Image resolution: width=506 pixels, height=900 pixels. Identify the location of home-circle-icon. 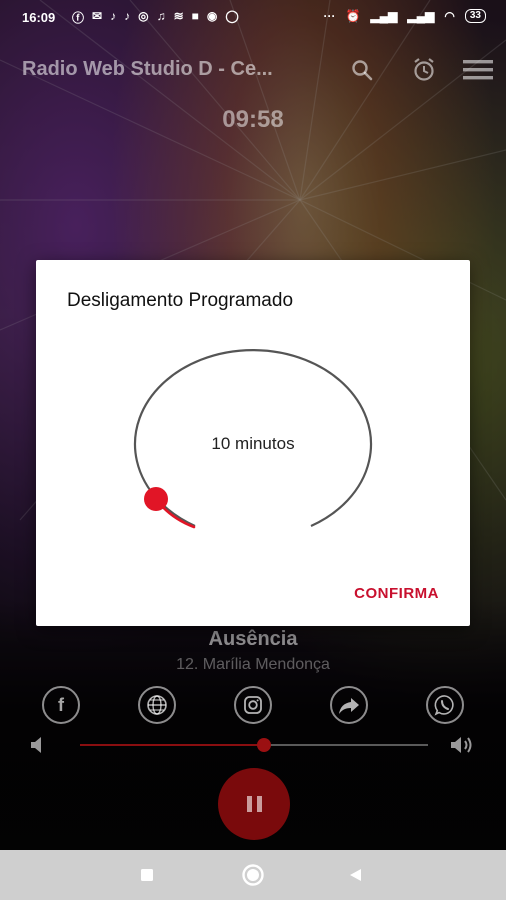
(253, 875).